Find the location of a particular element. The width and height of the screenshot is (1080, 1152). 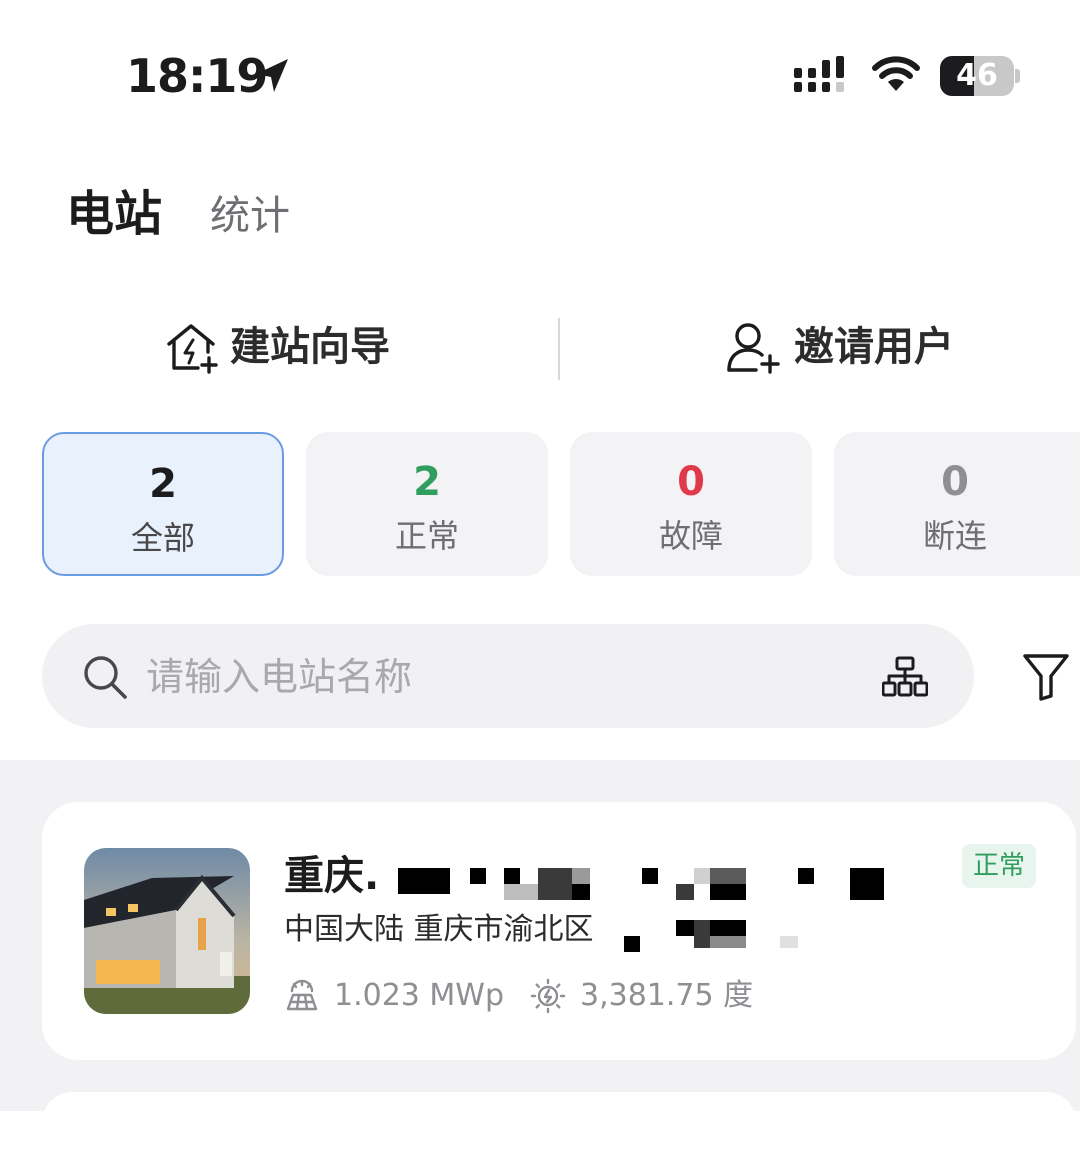

user-add-icon is located at coordinates (753, 348).